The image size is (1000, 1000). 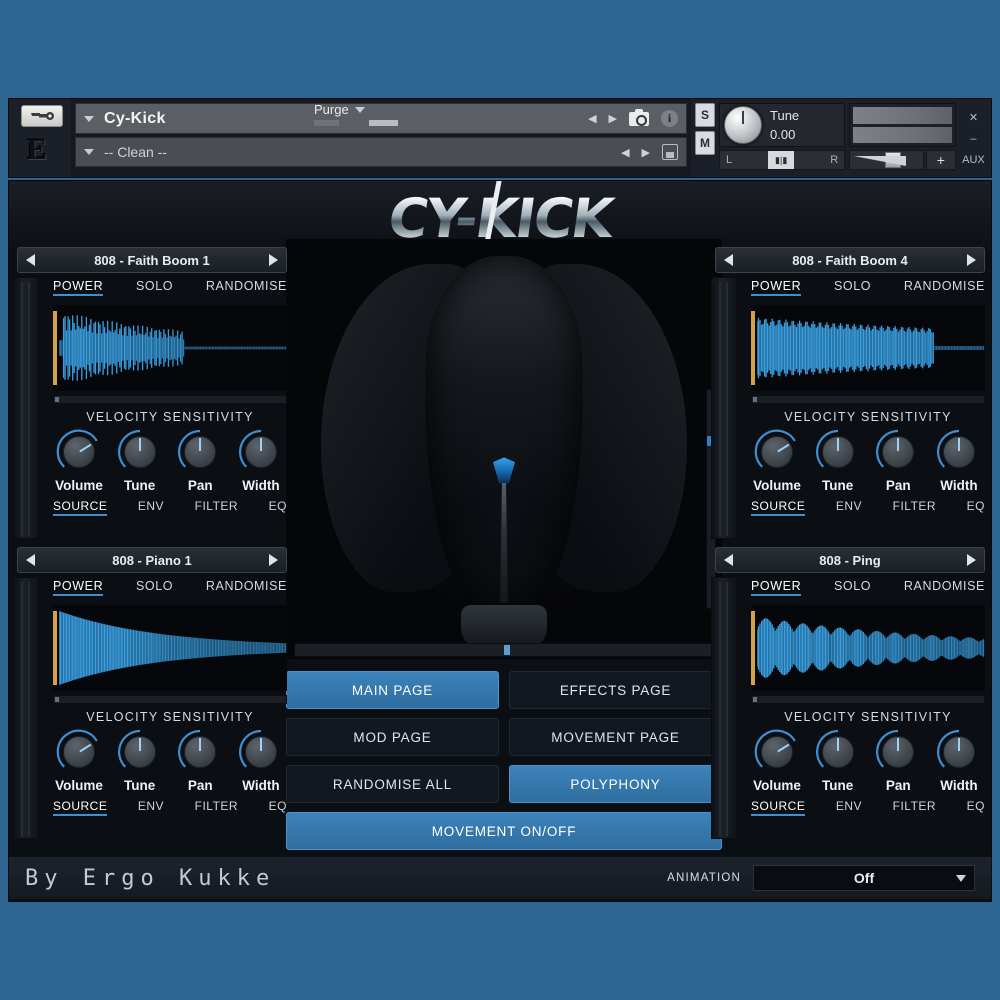 What do you see at coordinates (261, 752) in the screenshot?
I see `slot-2-width-knob` at bounding box center [261, 752].